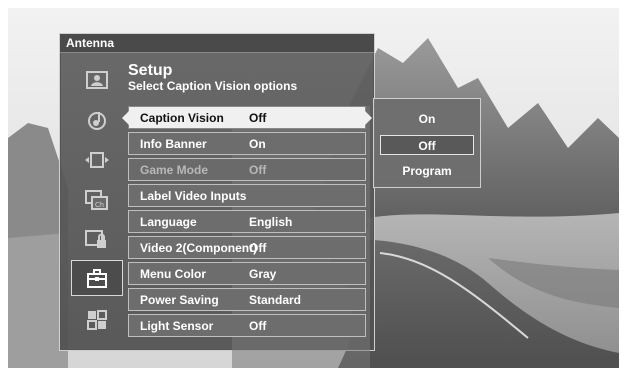  What do you see at coordinates (193, 196) in the screenshot?
I see `setting-label: Label Video Inputs` at bounding box center [193, 196].